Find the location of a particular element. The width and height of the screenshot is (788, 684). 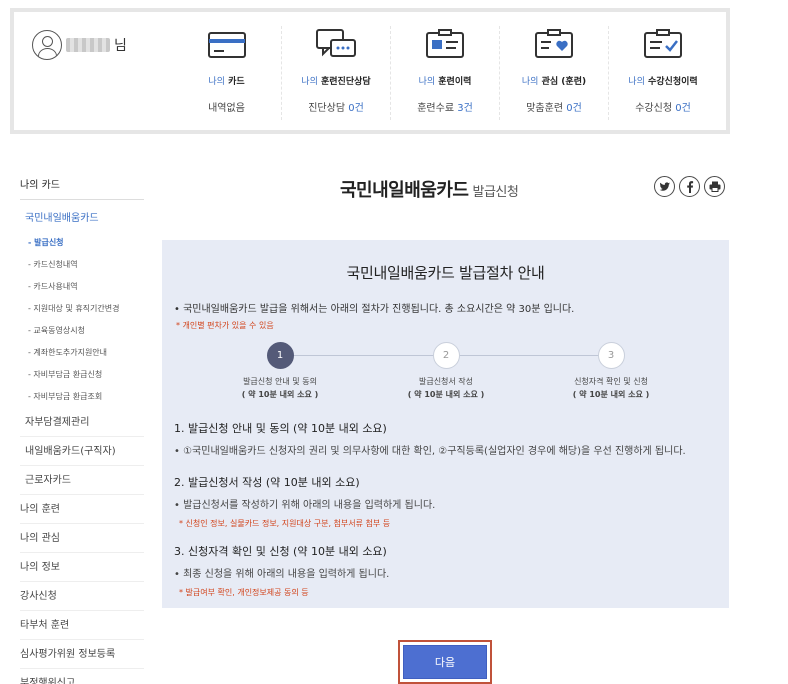

section-desc: • 최종 신청을 위해 아래의 내용을 입력하게 됩니다. is located at coordinates (282, 574).